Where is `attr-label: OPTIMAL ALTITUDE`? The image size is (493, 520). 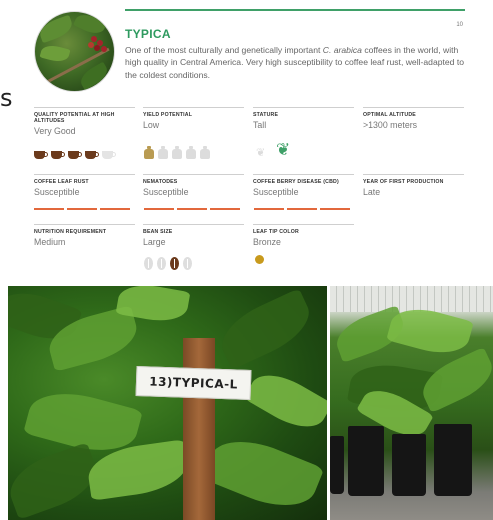 attr-label: OPTIMAL ALTITUDE is located at coordinates (389, 115).